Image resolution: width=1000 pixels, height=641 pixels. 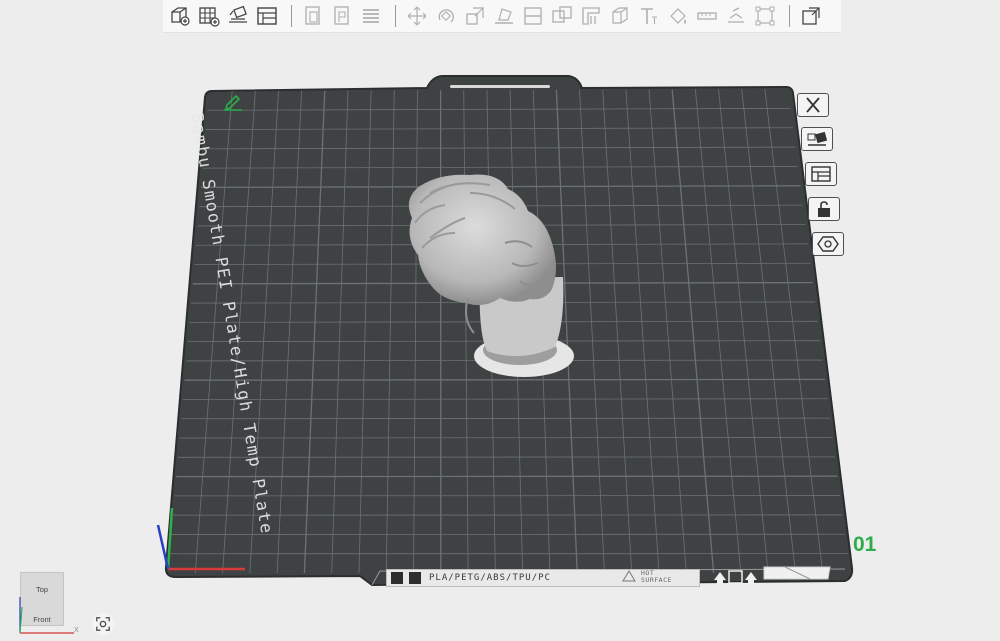 I want to click on filament-compat-label: PLA/PETG/ABS/TPU/PC, so click(x=490, y=578).